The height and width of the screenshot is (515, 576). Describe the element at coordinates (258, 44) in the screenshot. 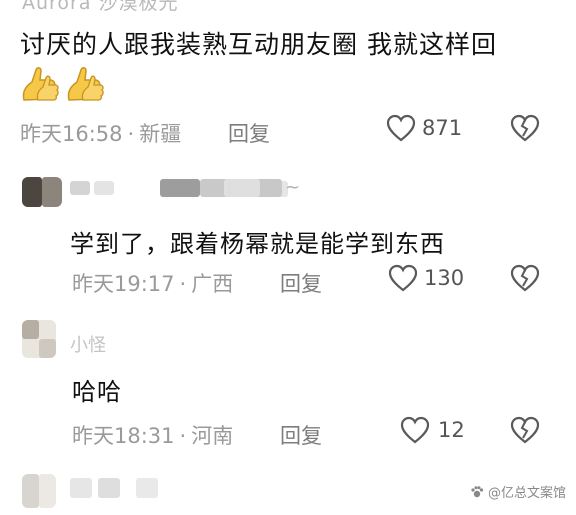

I see `comment-text: 讨厌的人跟我装熟互动朋友圈 我就这样回` at that location.